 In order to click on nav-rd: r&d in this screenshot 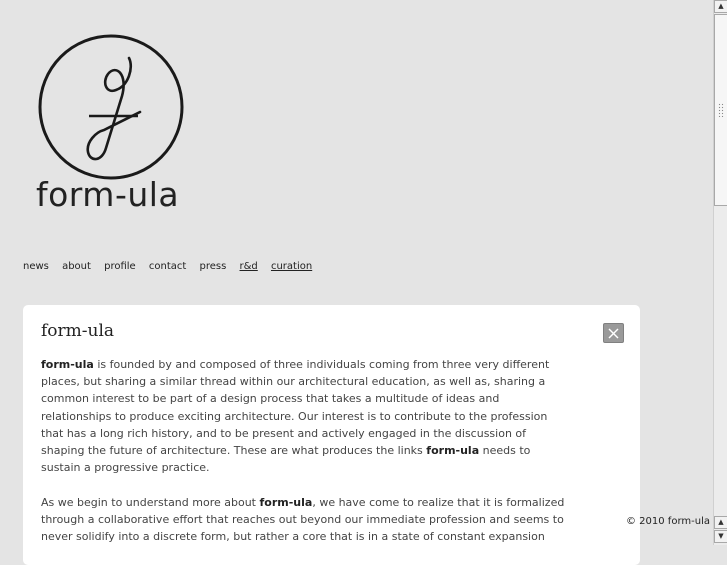, I will do `click(249, 266)`.